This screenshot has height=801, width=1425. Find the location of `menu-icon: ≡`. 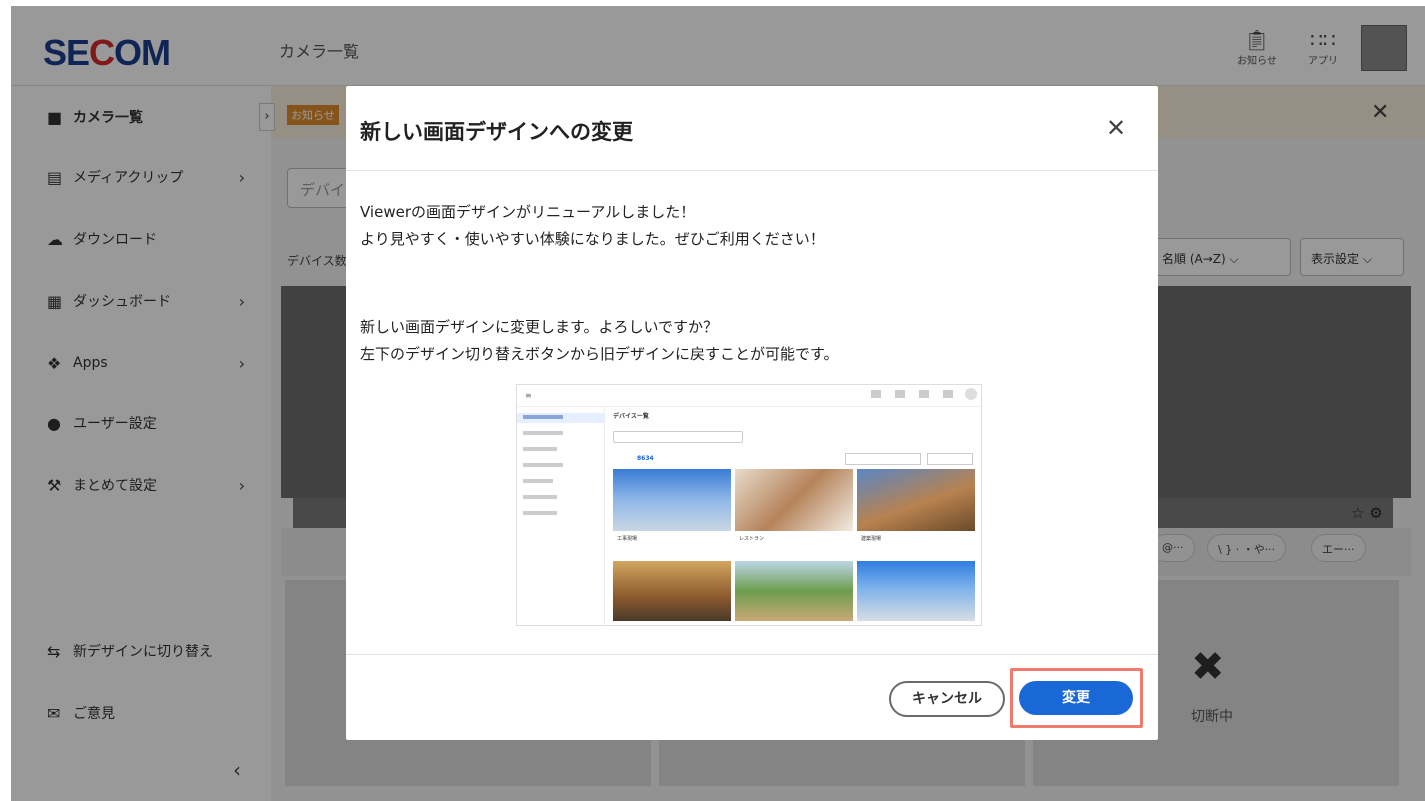

menu-icon: ≡ is located at coordinates (528, 395).